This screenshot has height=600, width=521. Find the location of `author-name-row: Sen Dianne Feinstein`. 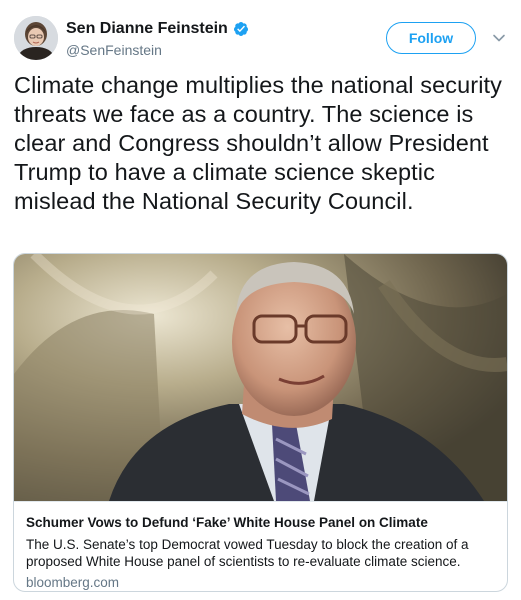

author-name-row: Sen Dianne Feinstein is located at coordinates (157, 29).